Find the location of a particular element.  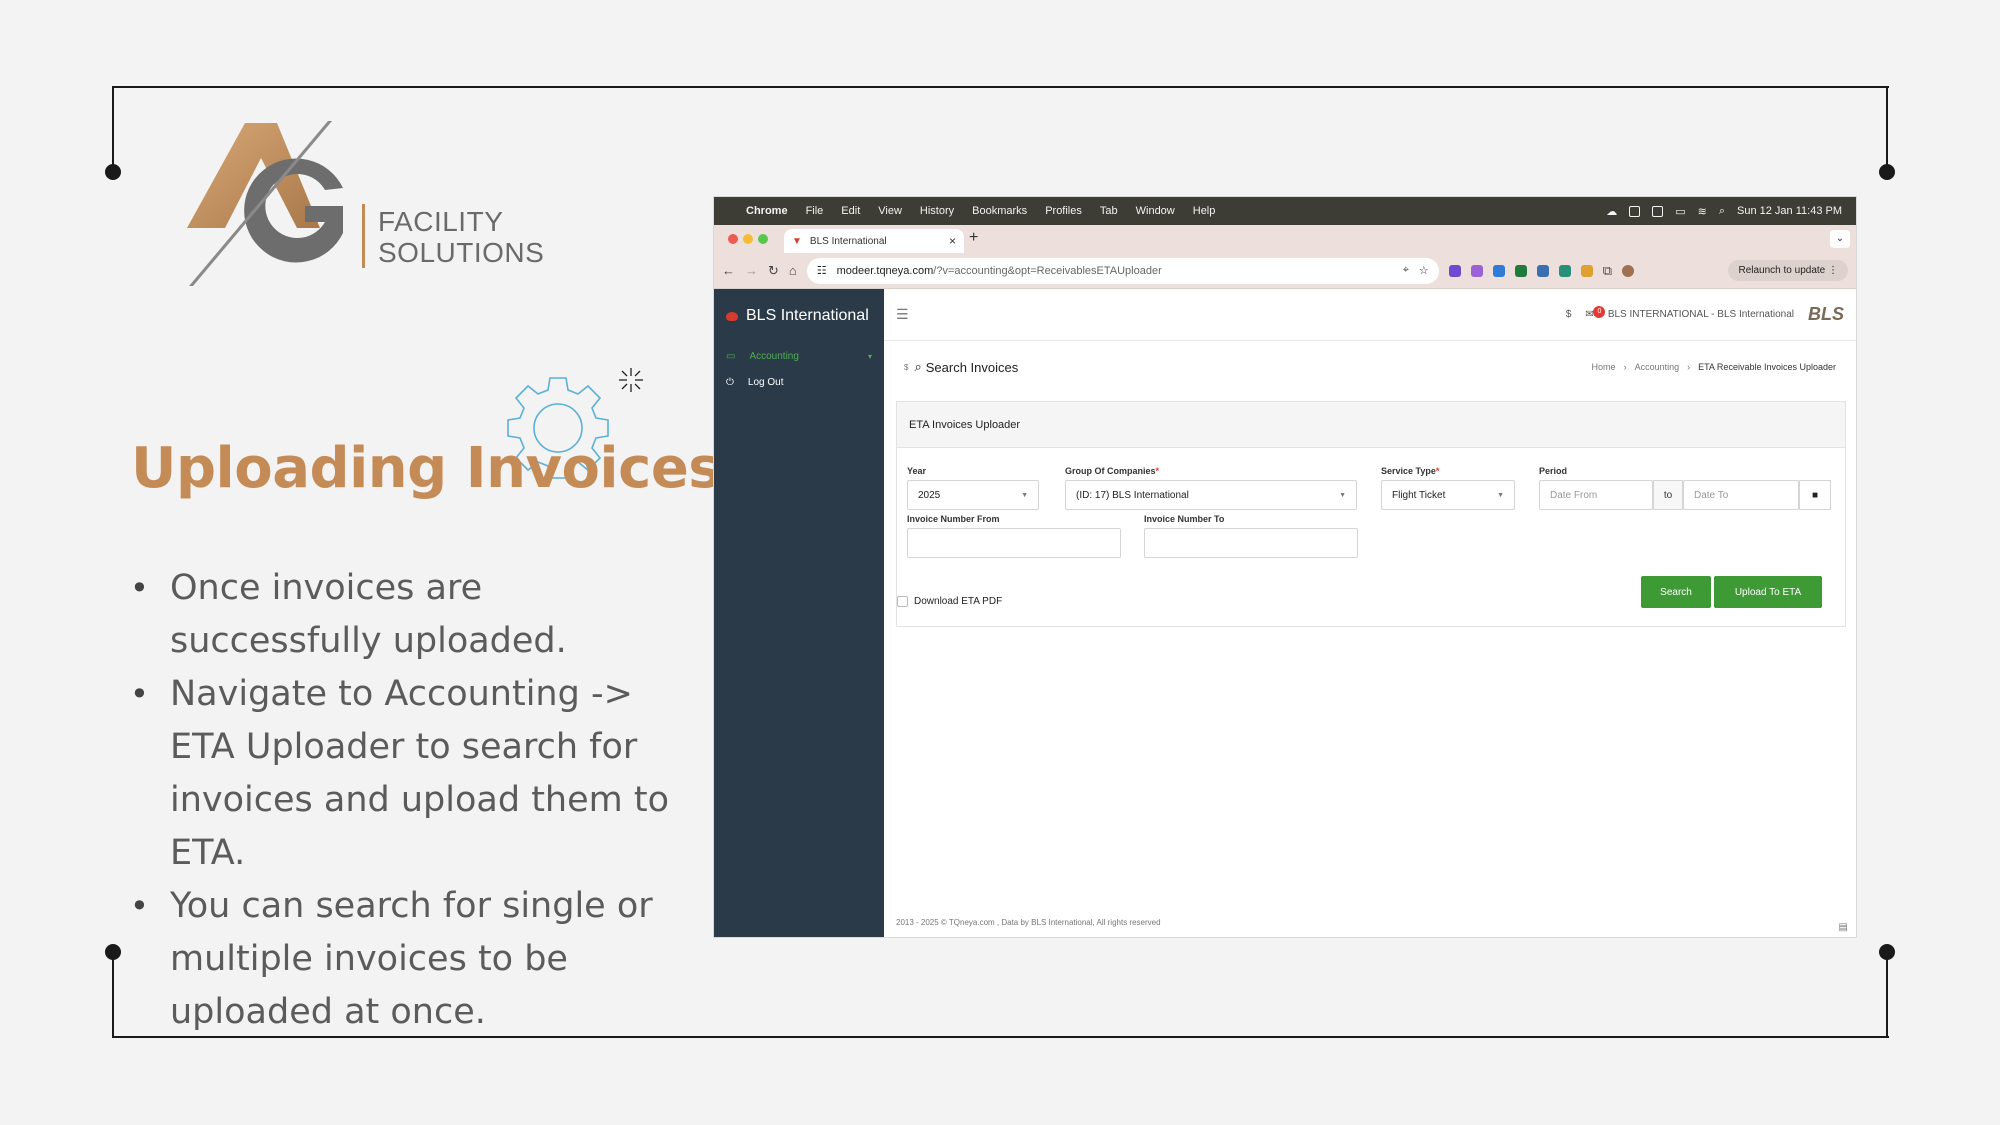

browser-tab: ▼ BLS International × is located at coordinates (874, 241).